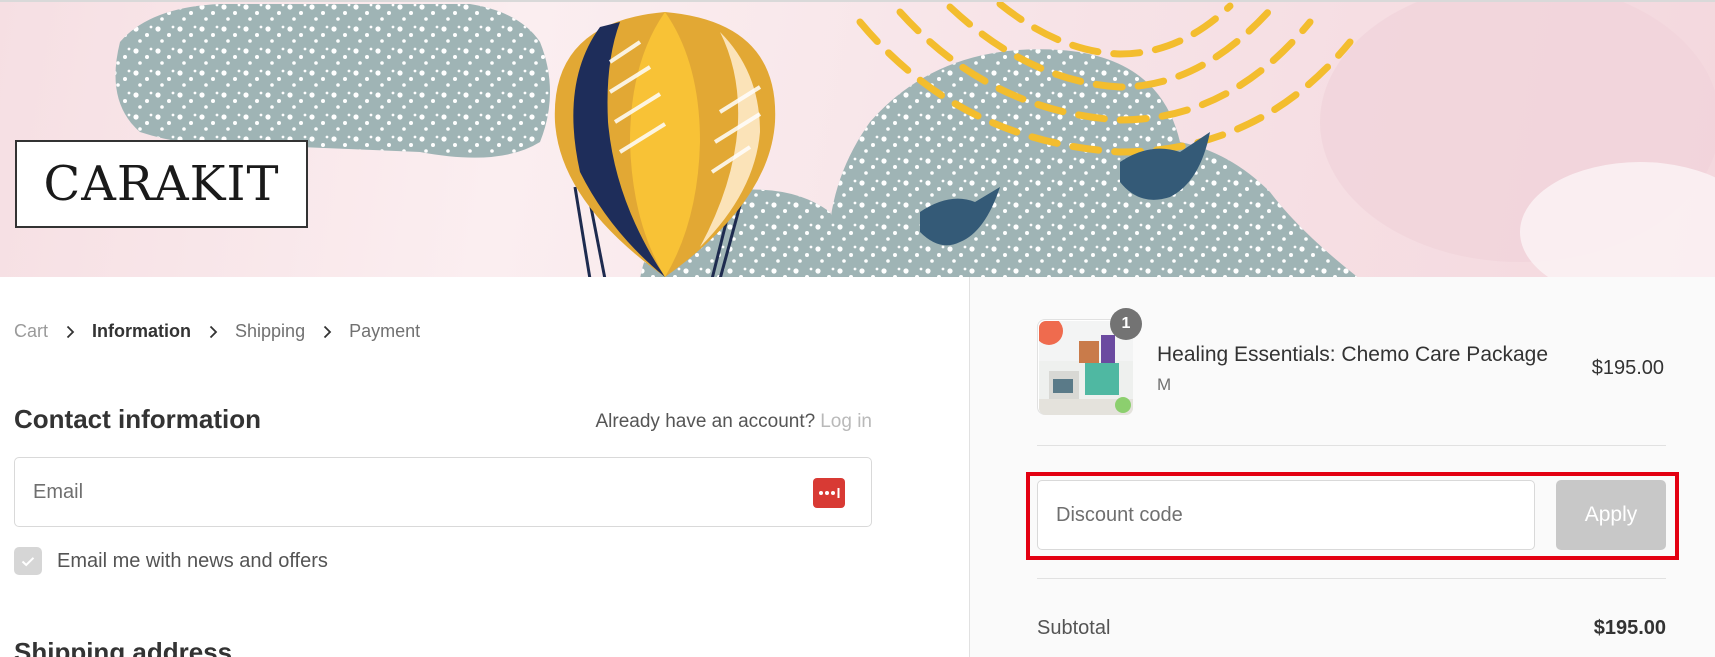 Image resolution: width=1715 pixels, height=657 pixels. Describe the element at coordinates (385, 331) in the screenshot. I see `breadcrumb-payment: Payment` at that location.